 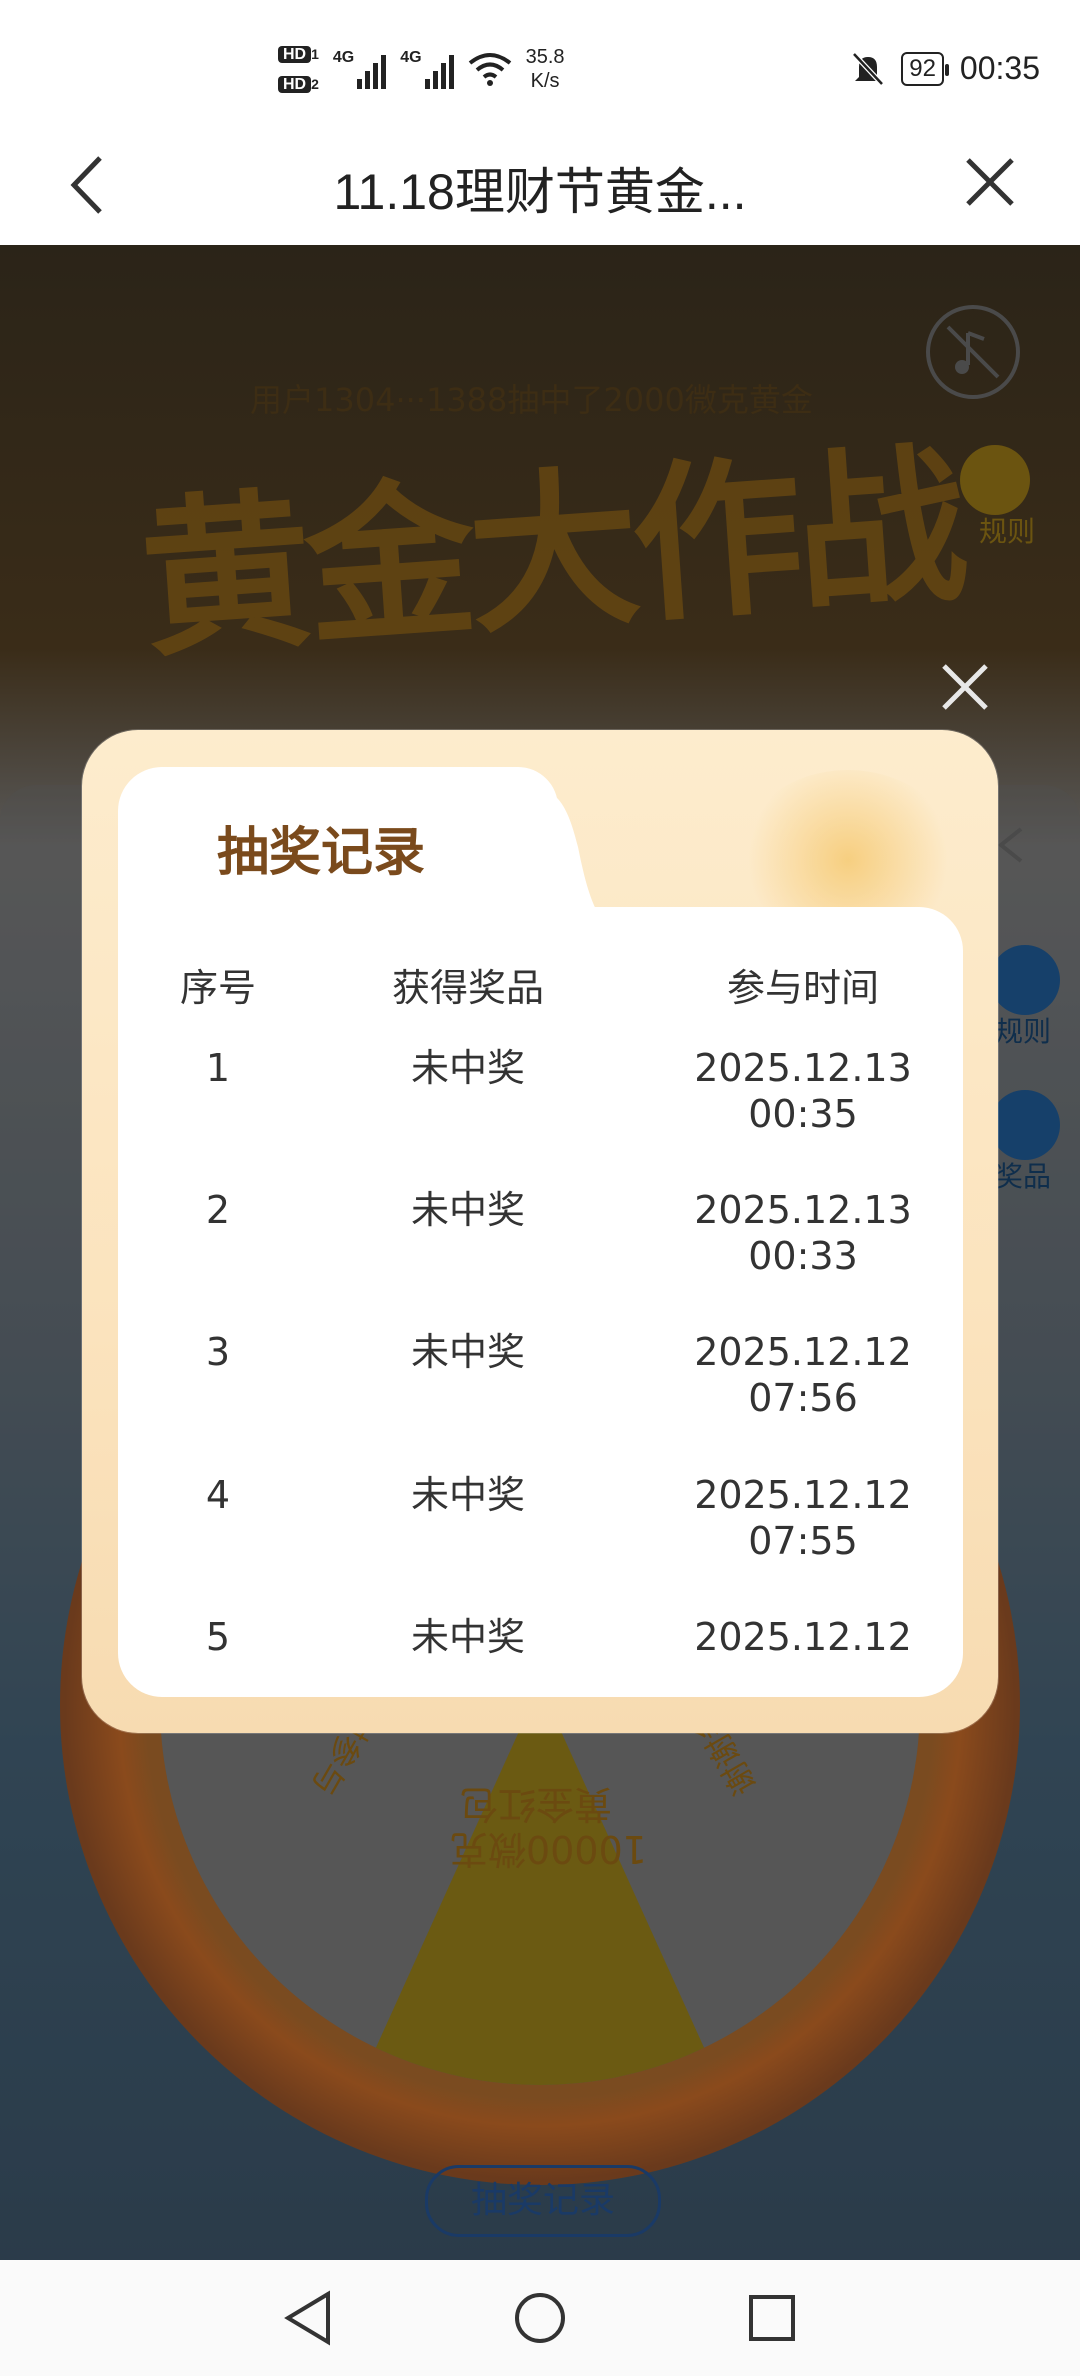 What do you see at coordinates (803, 1114) in the screenshot?
I see `row-time: 00:35` at bounding box center [803, 1114].